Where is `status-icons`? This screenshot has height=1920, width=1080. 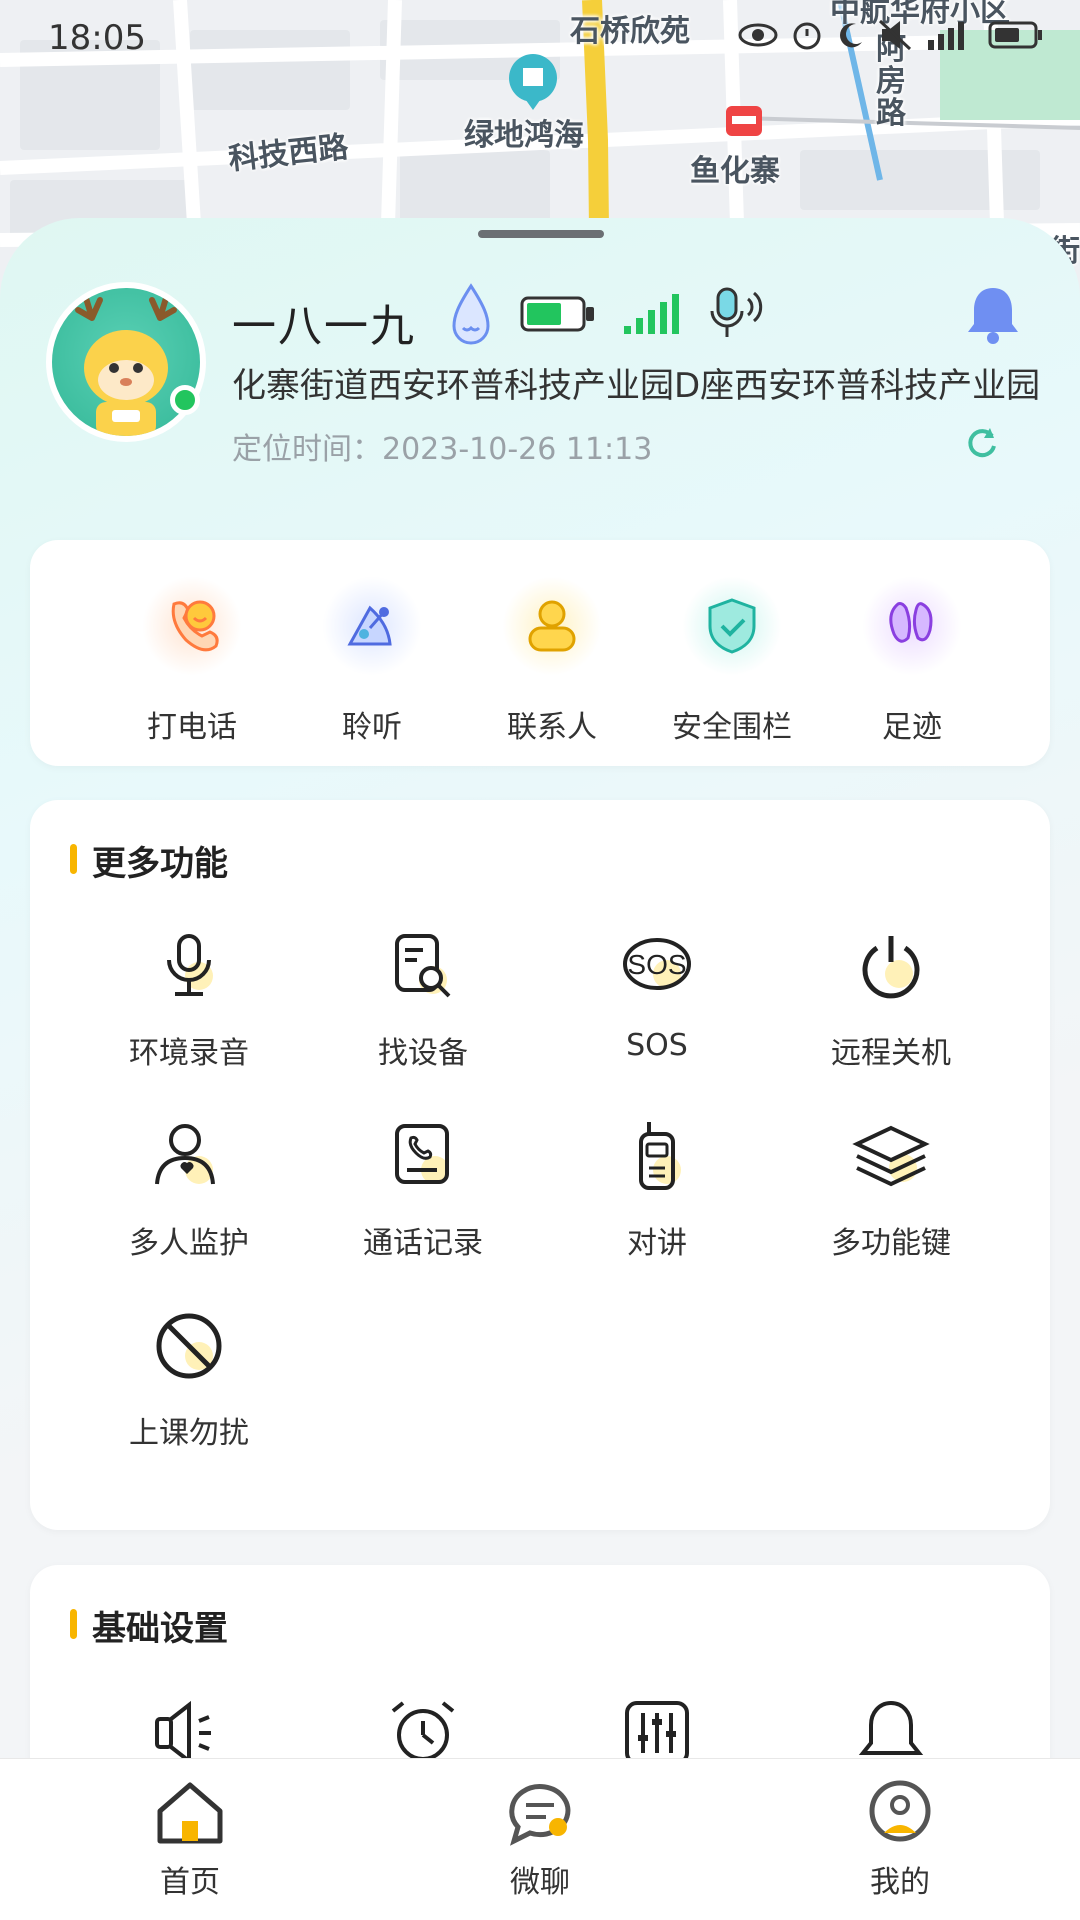 status-icons is located at coordinates (891, 35).